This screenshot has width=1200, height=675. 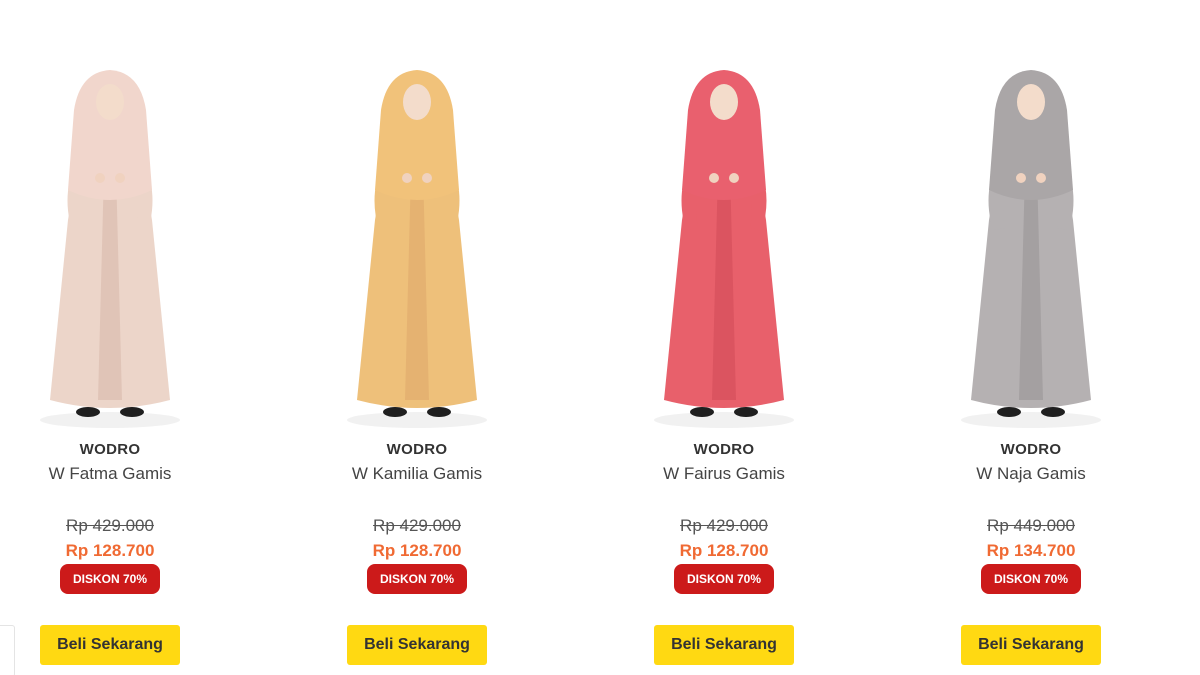 What do you see at coordinates (7, 650) in the screenshot?
I see `side-scroll-tab` at bounding box center [7, 650].